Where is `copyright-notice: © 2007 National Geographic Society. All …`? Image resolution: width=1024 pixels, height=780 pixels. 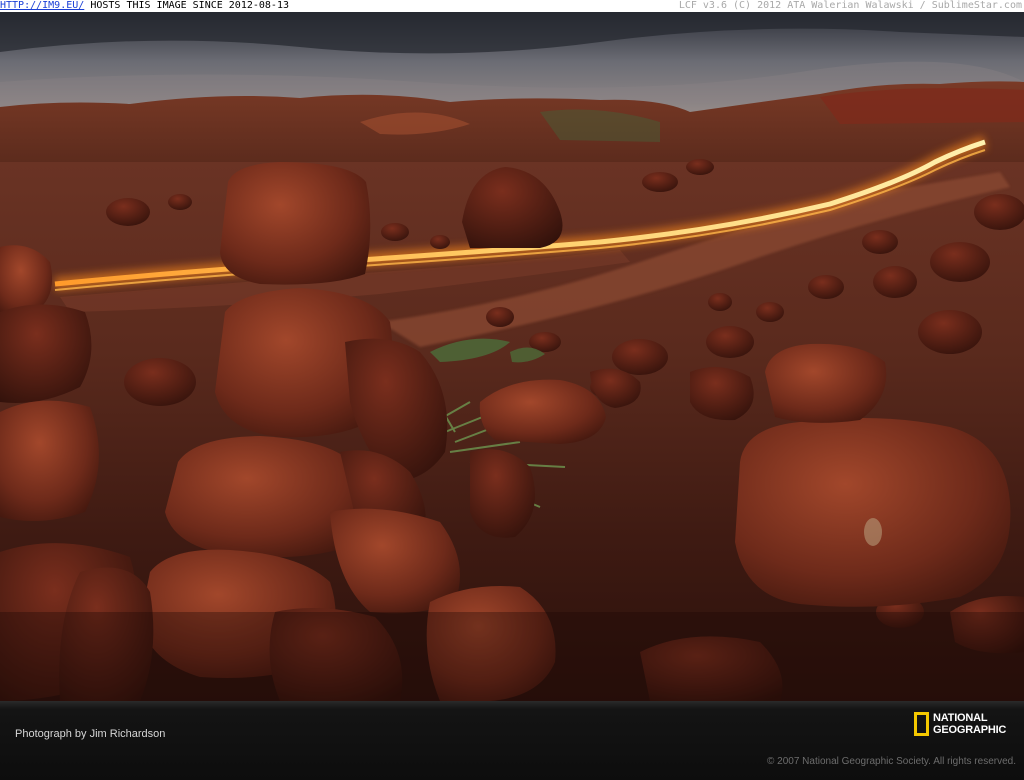
copyright-notice: © 2007 National Geographic Society. All … is located at coordinates (891, 761).